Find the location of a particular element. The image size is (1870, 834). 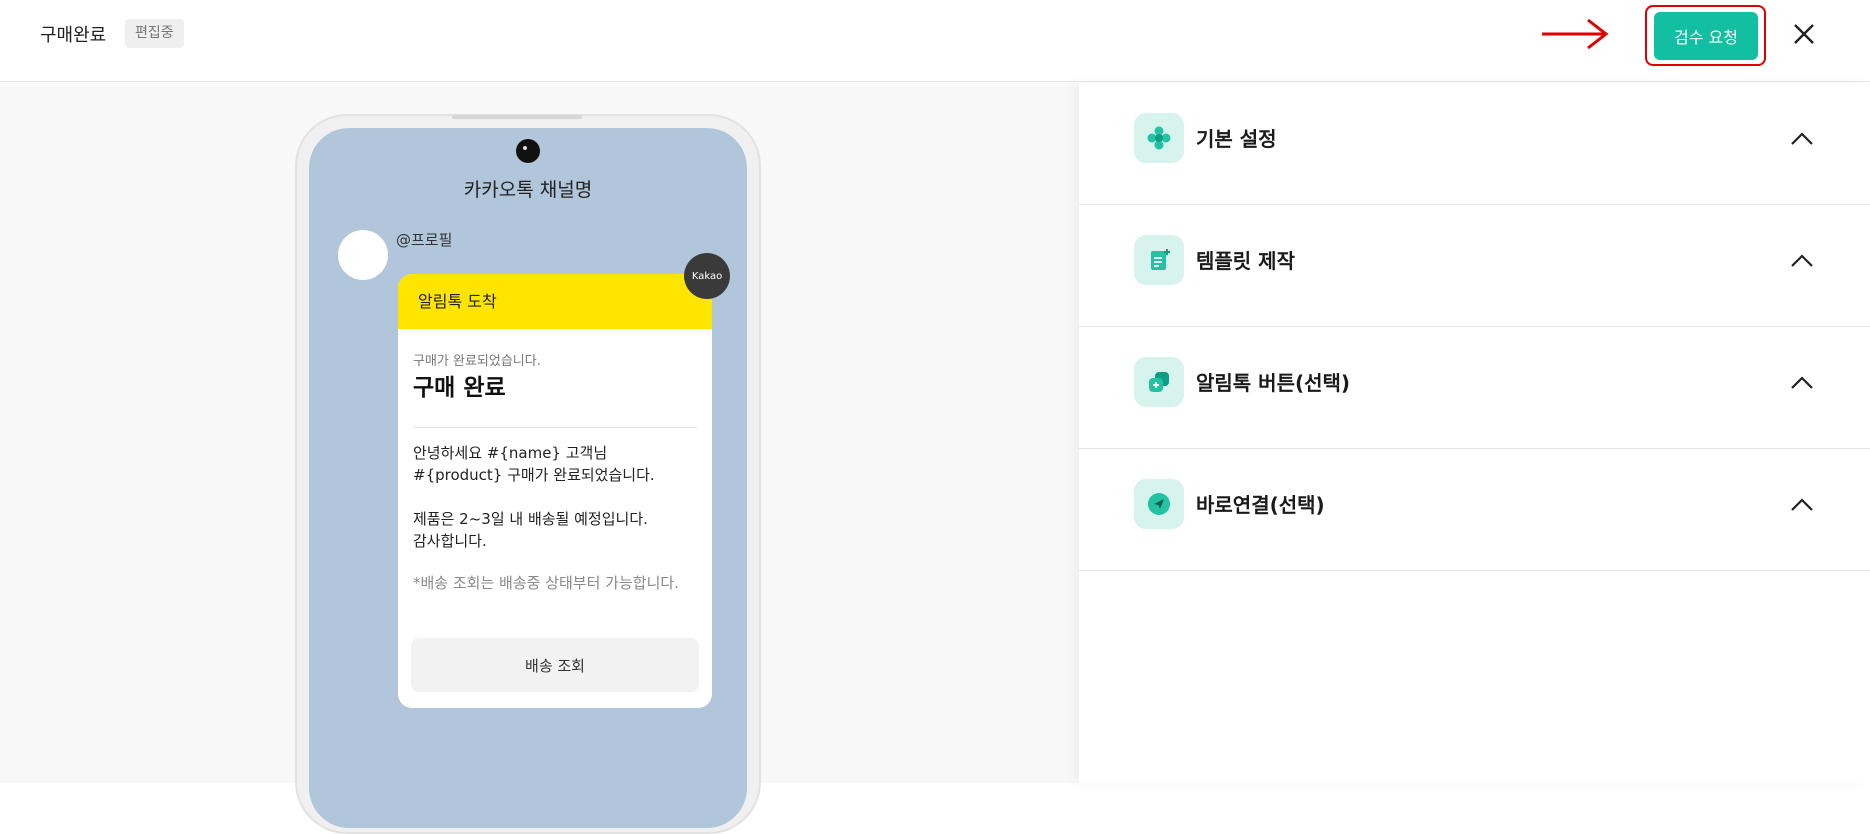

profile-label: @프로필 is located at coordinates (424, 240).